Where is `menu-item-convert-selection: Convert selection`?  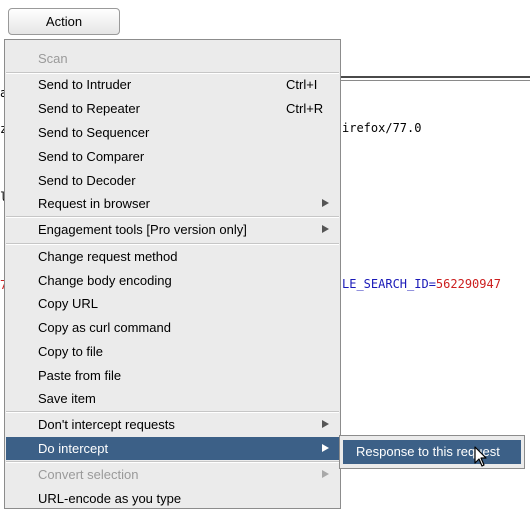
menu-item-convert-selection: Convert selection is located at coordinates (172, 474).